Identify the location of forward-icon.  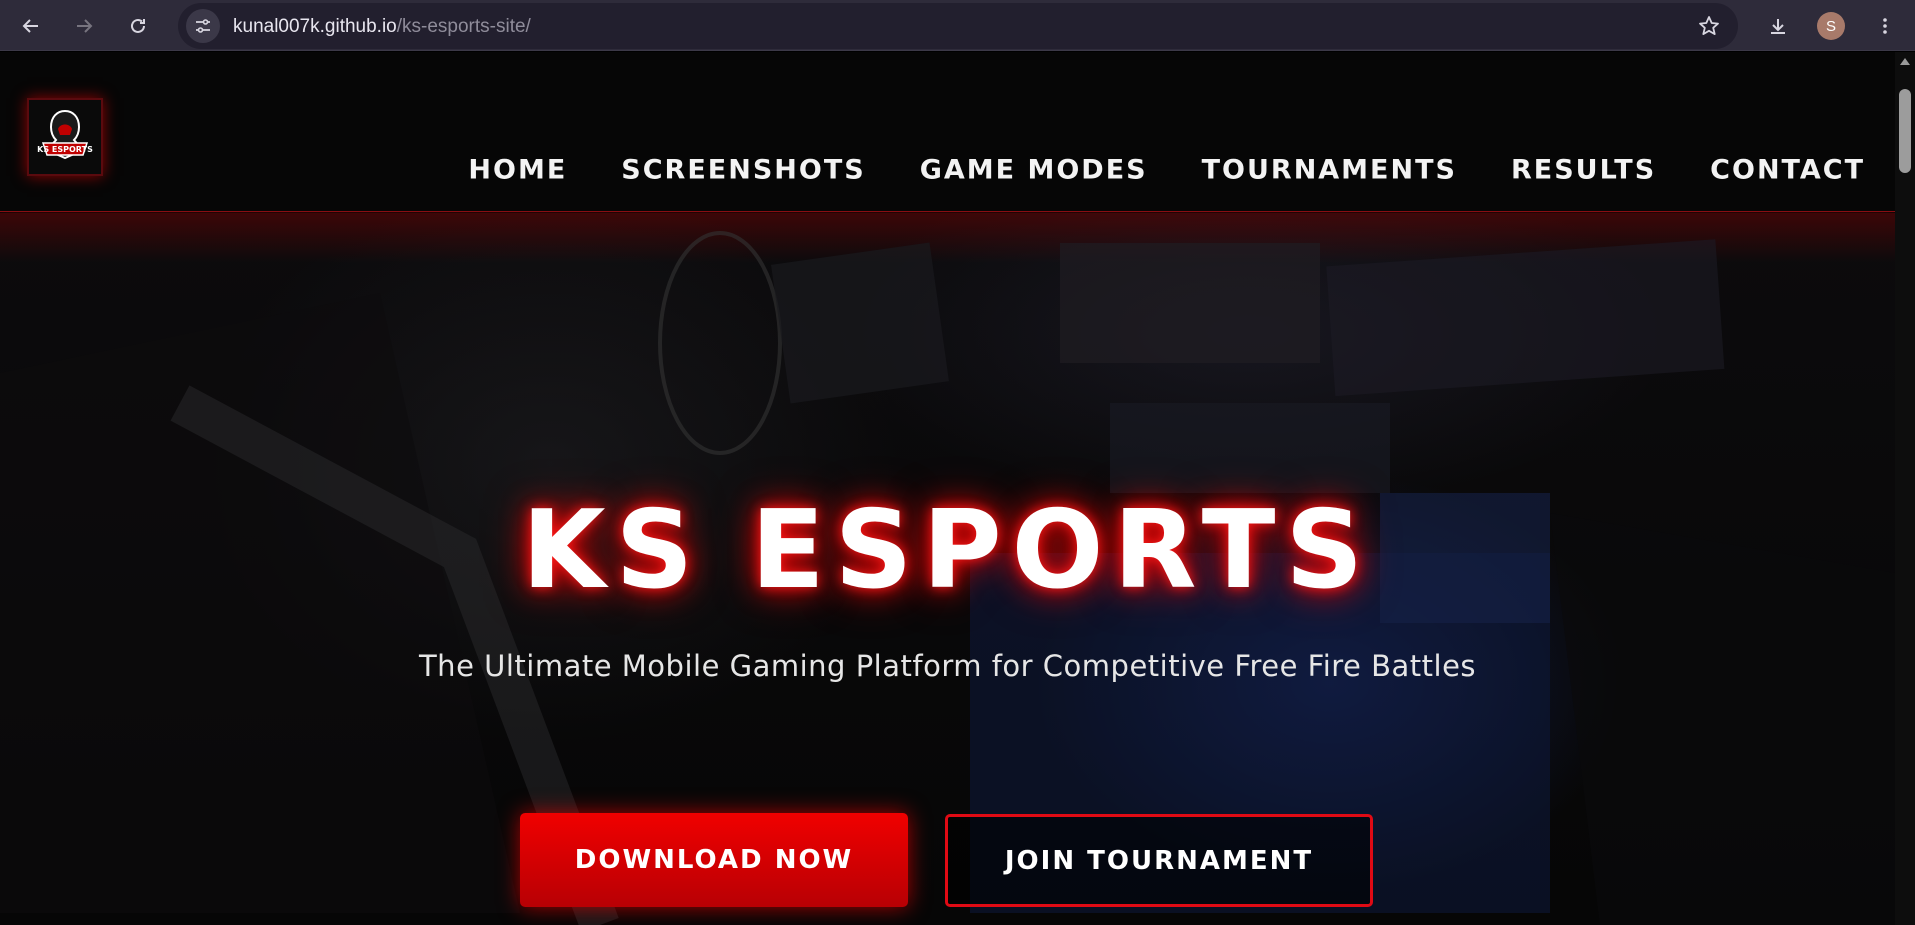
(85, 26).